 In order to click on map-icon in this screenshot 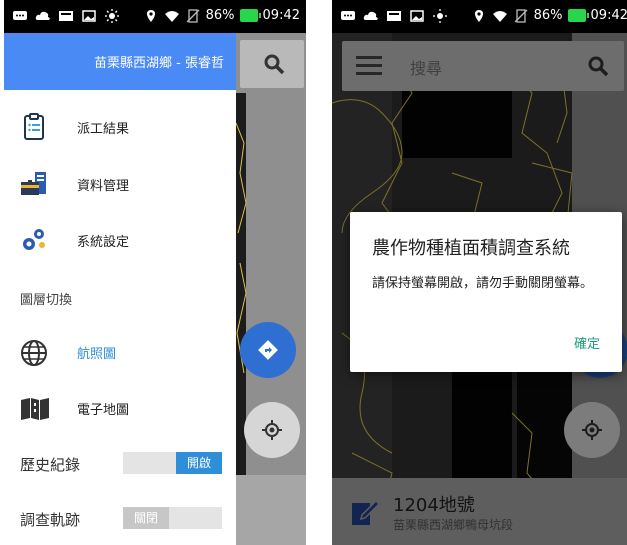, I will do `click(35, 409)`.